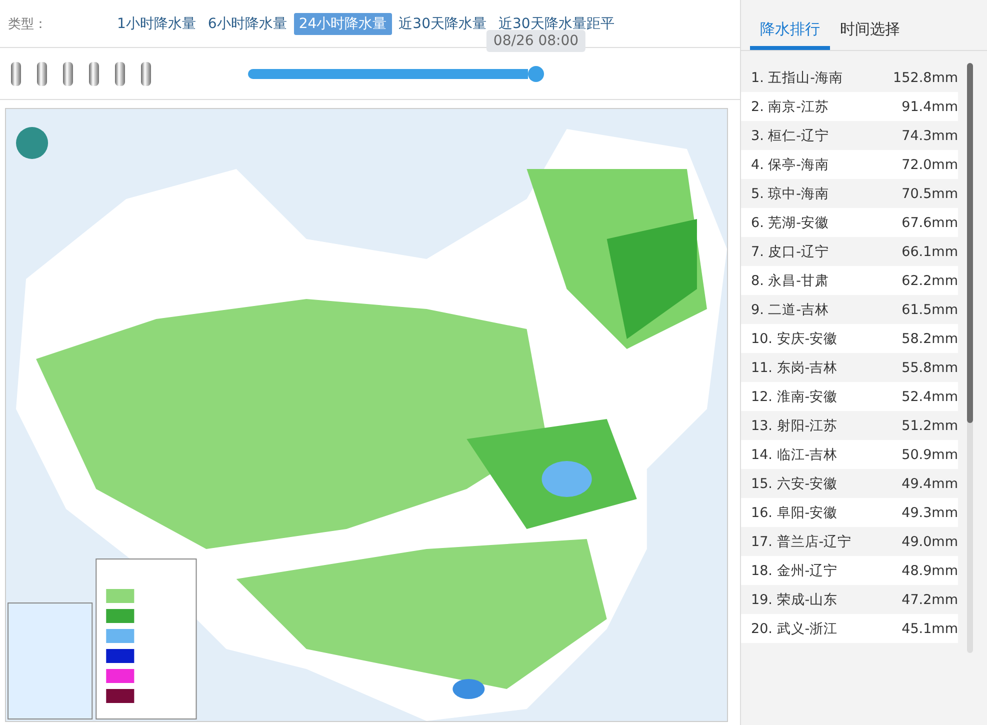  Describe the element at coordinates (930, 484) in the screenshot. I see `rainfall-value: 49.4mm` at that location.